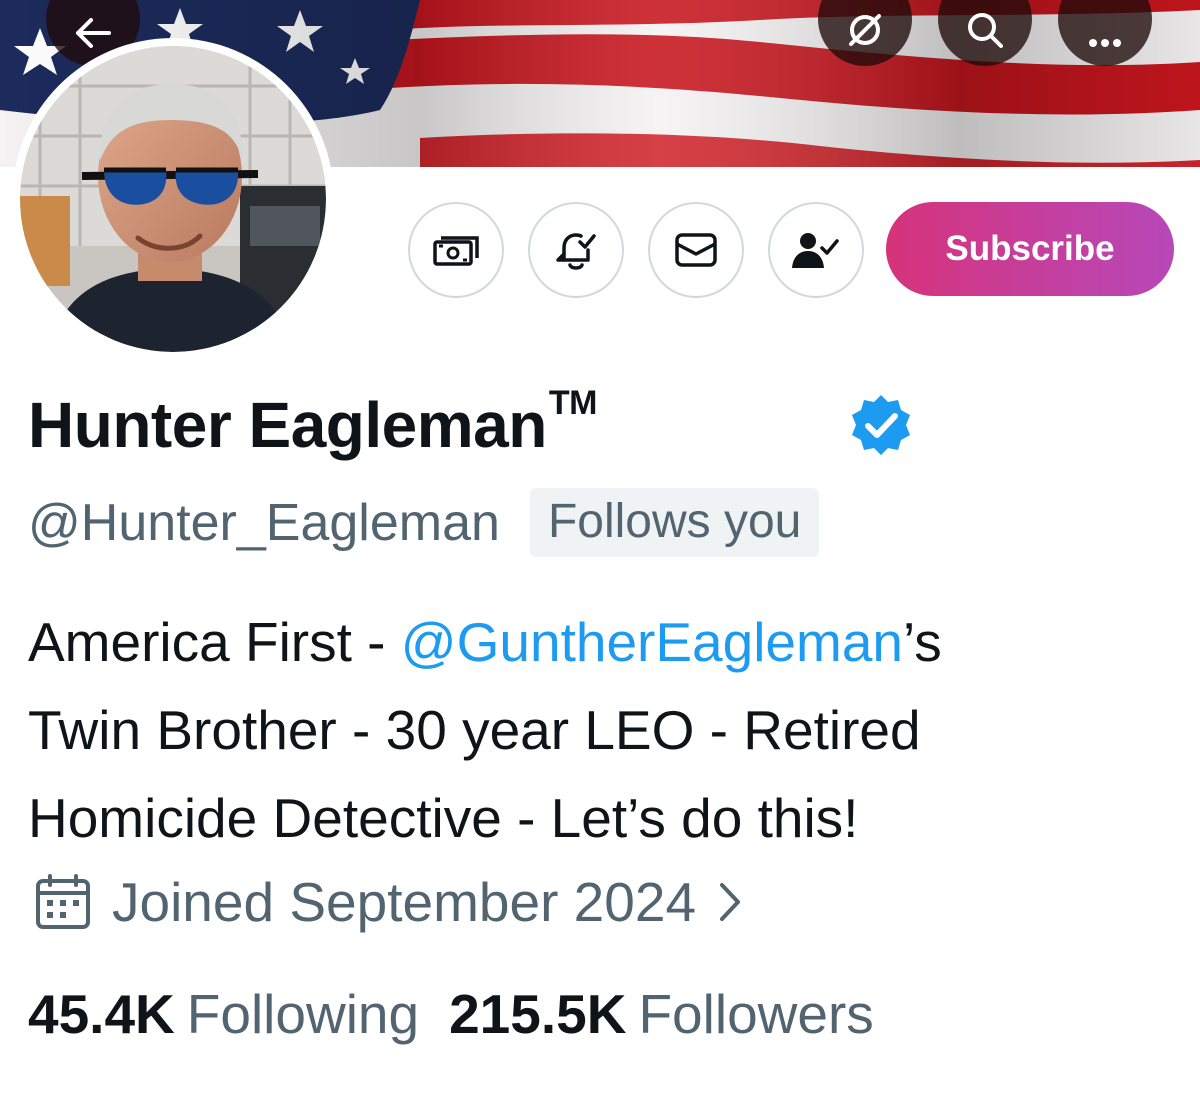  Describe the element at coordinates (287, 425) in the screenshot. I see `display-name-text: Hunter Eagleman` at that location.